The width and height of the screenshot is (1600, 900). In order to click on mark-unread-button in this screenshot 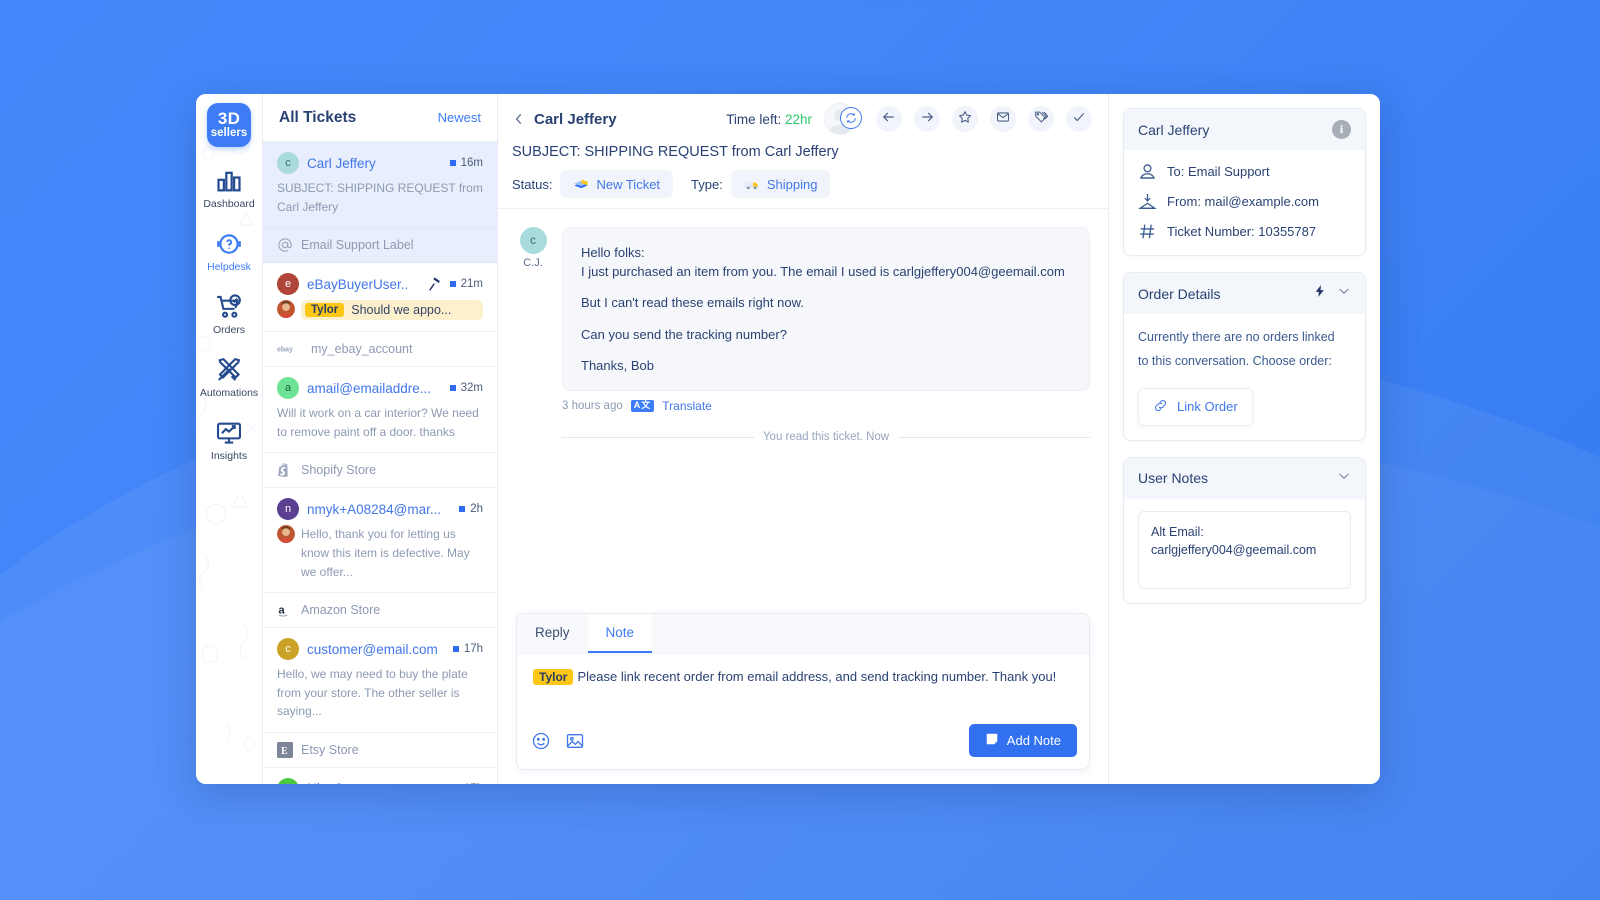, I will do `click(1003, 119)`.